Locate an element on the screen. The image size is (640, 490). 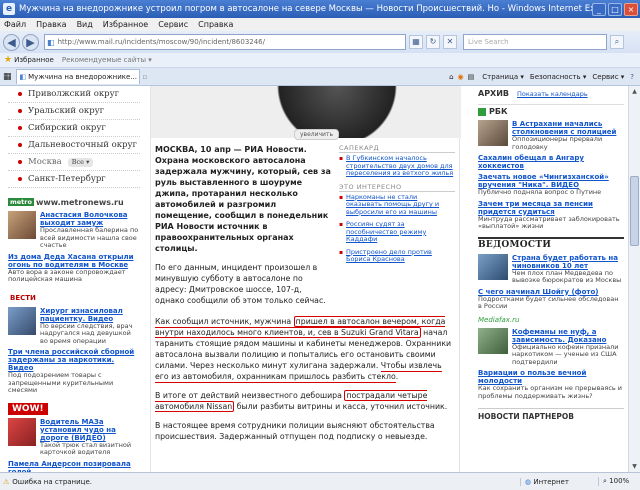
favorites-button: Избранное is located at coordinates (34, 60).